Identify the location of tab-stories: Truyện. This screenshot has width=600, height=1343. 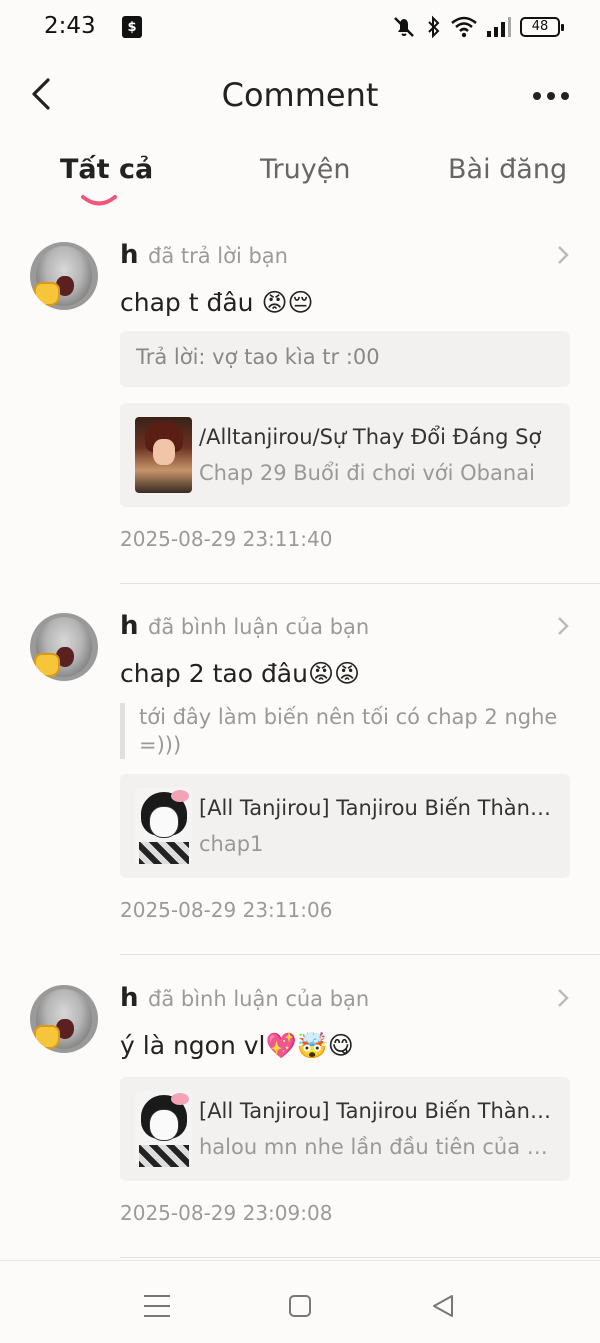
(305, 169).